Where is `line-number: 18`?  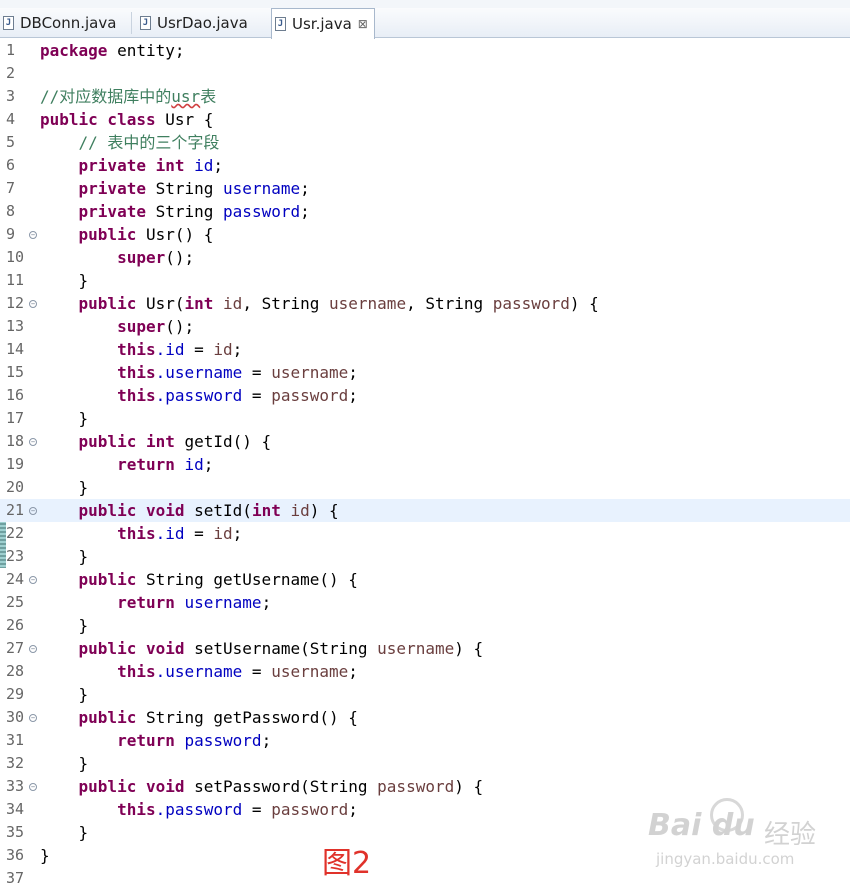 line-number: 18 is located at coordinates (15, 441).